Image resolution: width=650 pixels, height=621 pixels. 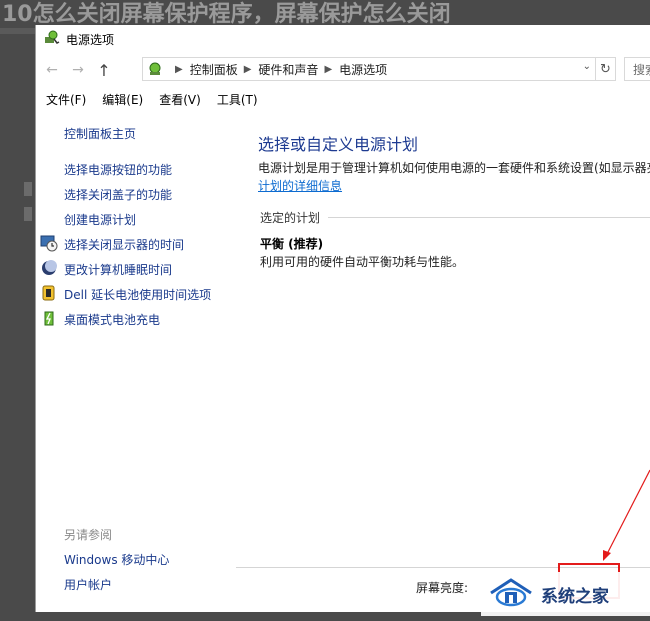 What do you see at coordinates (511, 594) in the screenshot?
I see `house-logo-icon` at bounding box center [511, 594].